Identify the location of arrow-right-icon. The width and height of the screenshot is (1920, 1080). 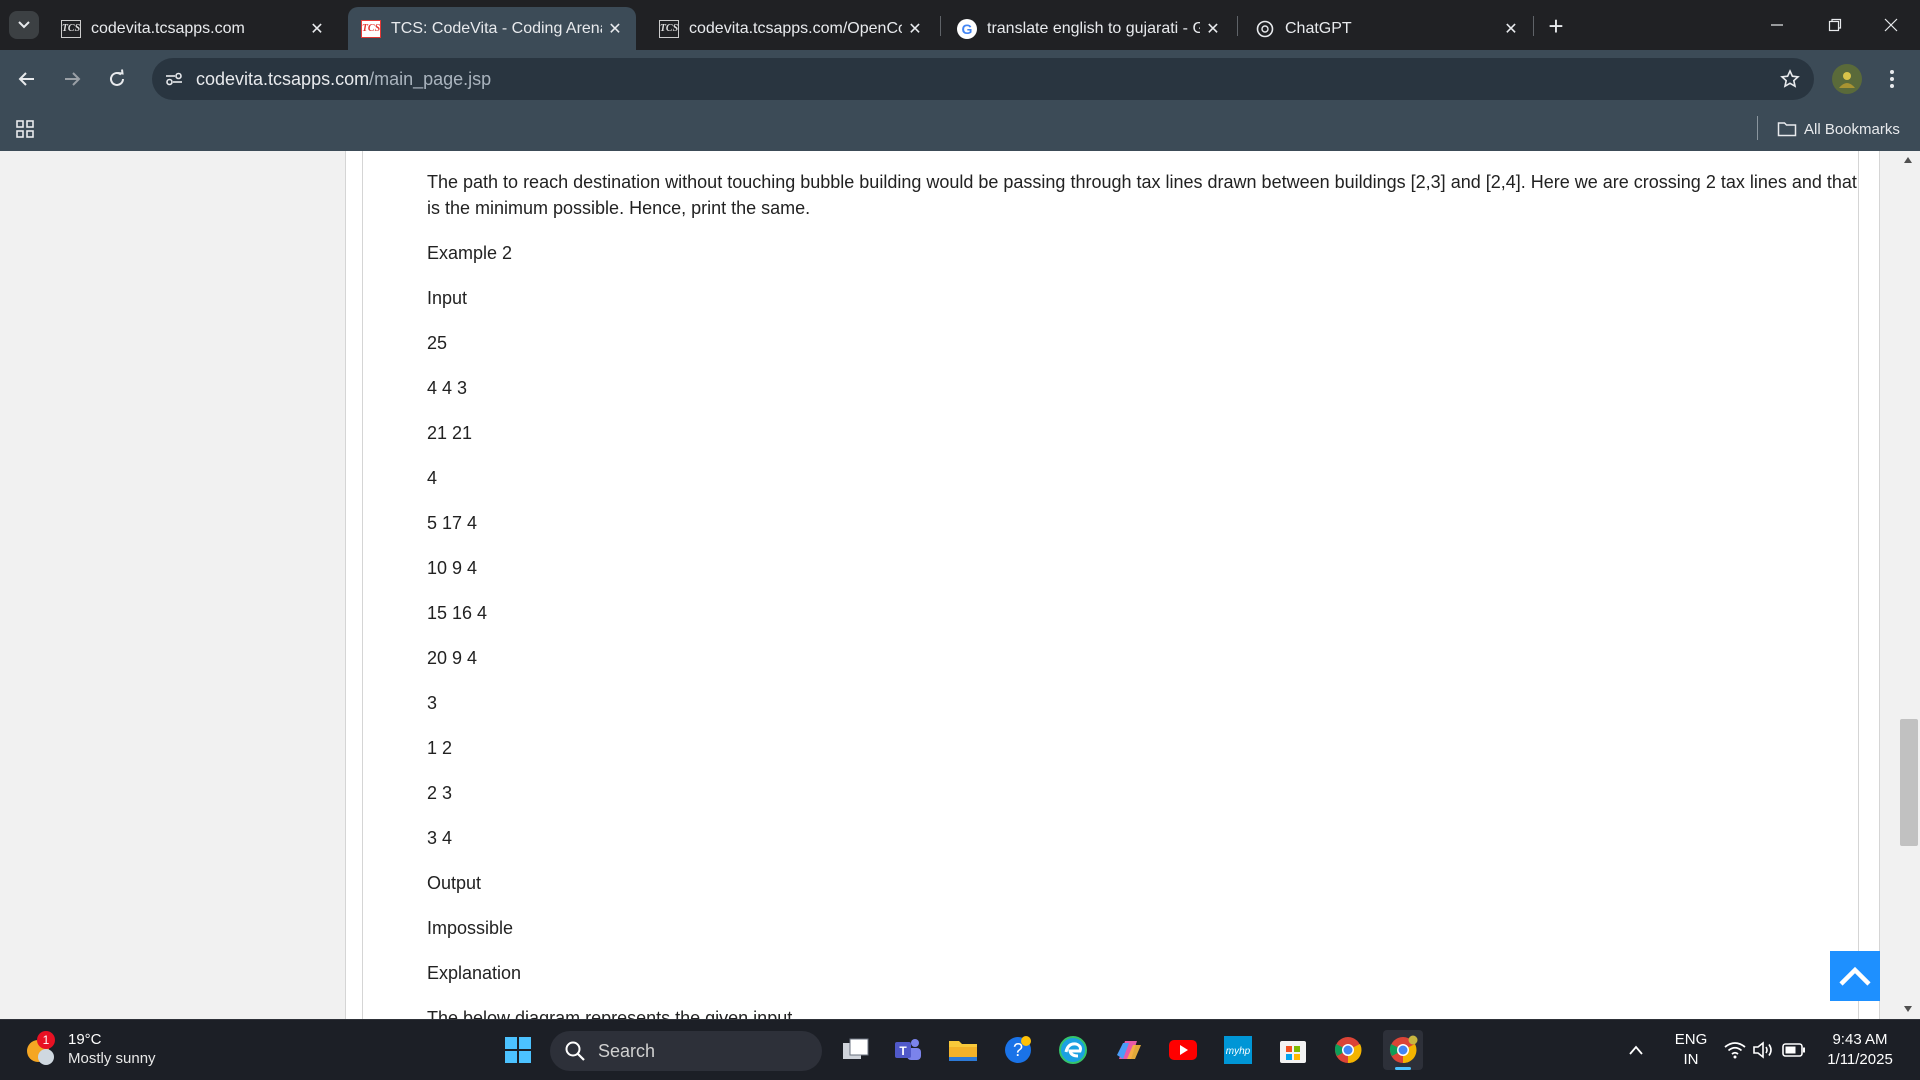
(73, 79).